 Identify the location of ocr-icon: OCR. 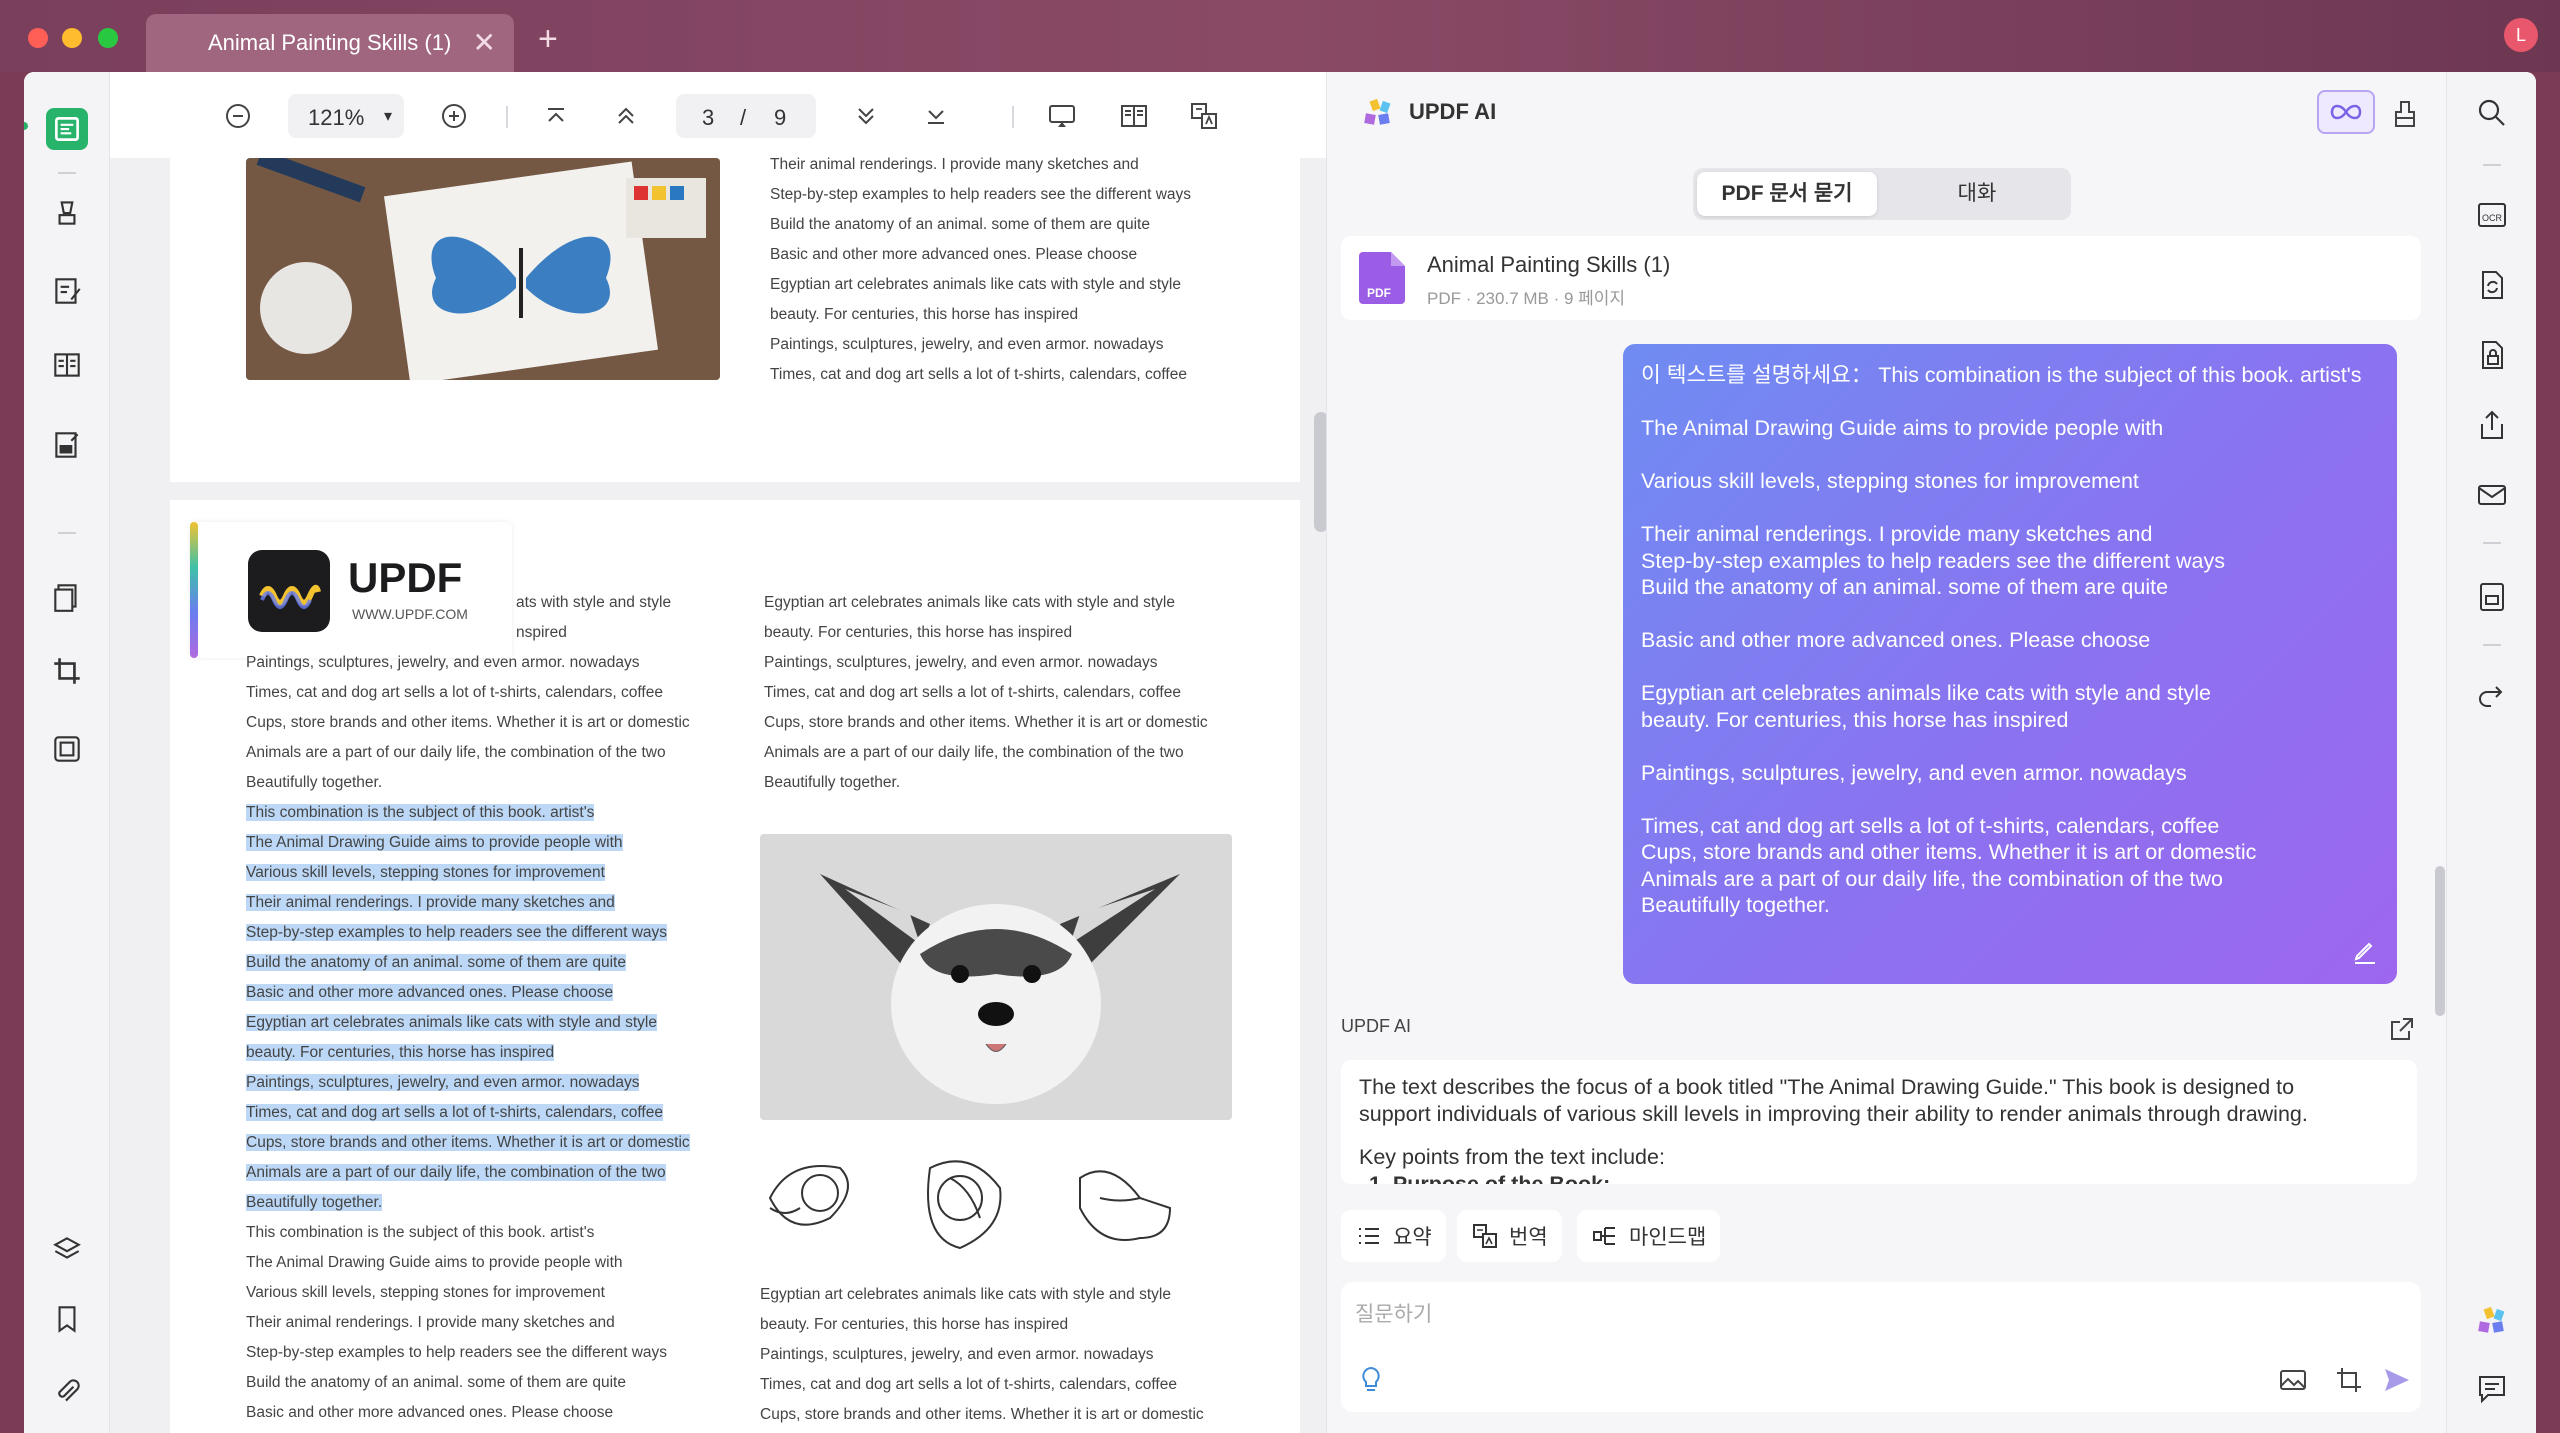
(2492, 215).